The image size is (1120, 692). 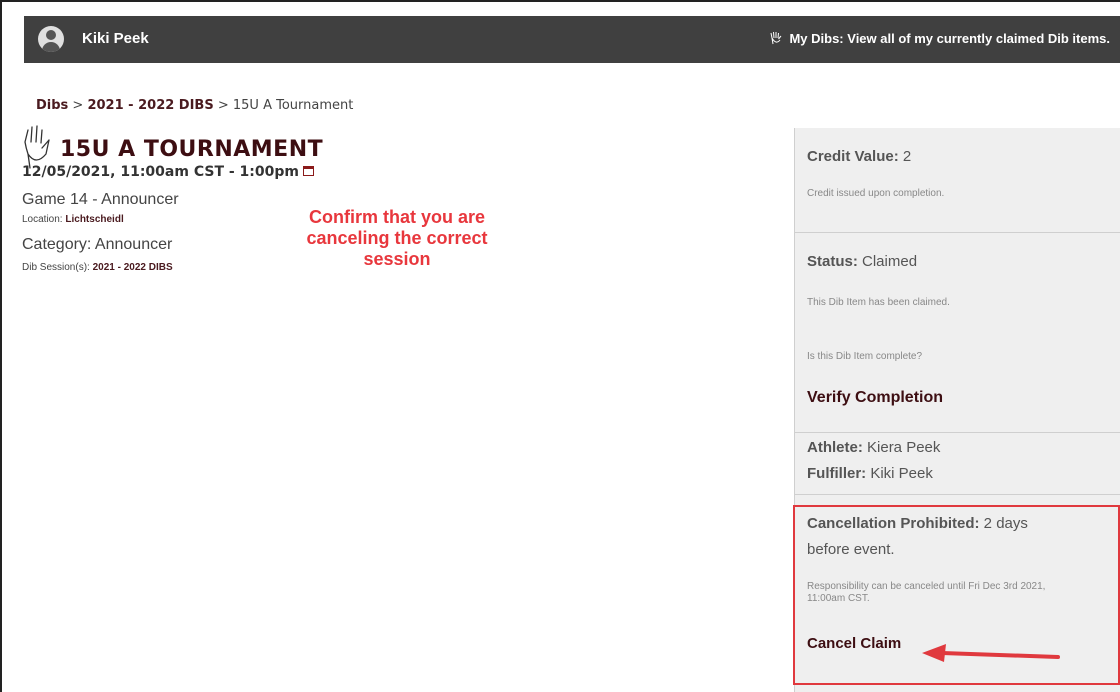 What do you see at coordinates (397, 259) in the screenshot?
I see `annotation-line: session` at bounding box center [397, 259].